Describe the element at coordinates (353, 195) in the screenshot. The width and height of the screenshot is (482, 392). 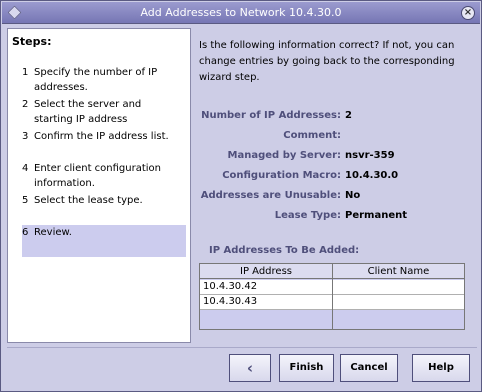
I see `field-value: No` at that location.